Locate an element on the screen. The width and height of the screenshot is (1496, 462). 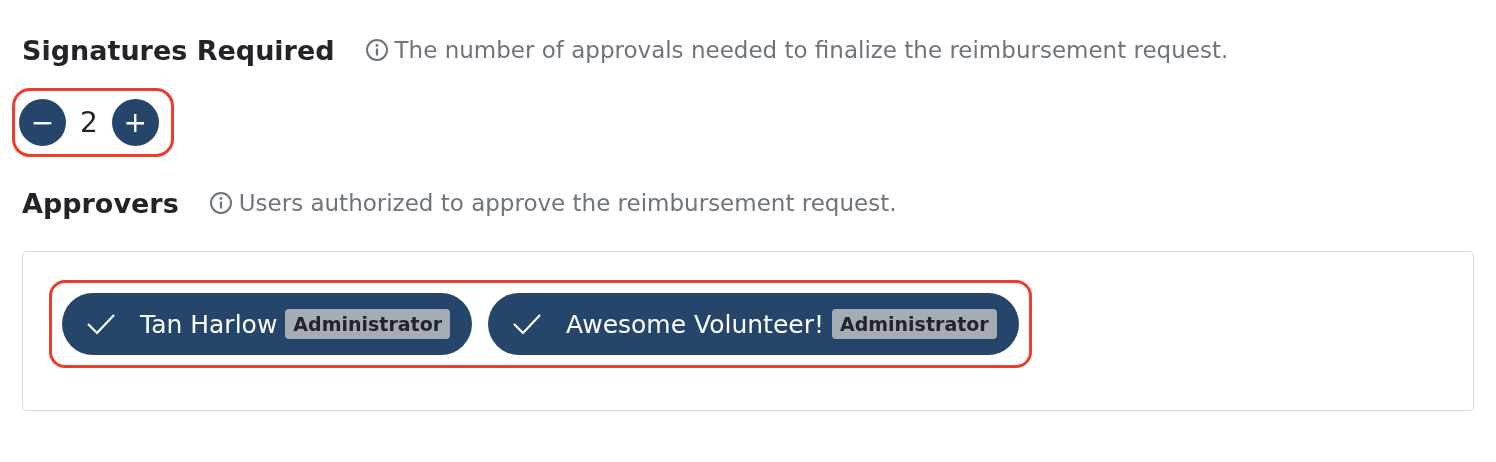
decrement-button: − is located at coordinates (42, 122).